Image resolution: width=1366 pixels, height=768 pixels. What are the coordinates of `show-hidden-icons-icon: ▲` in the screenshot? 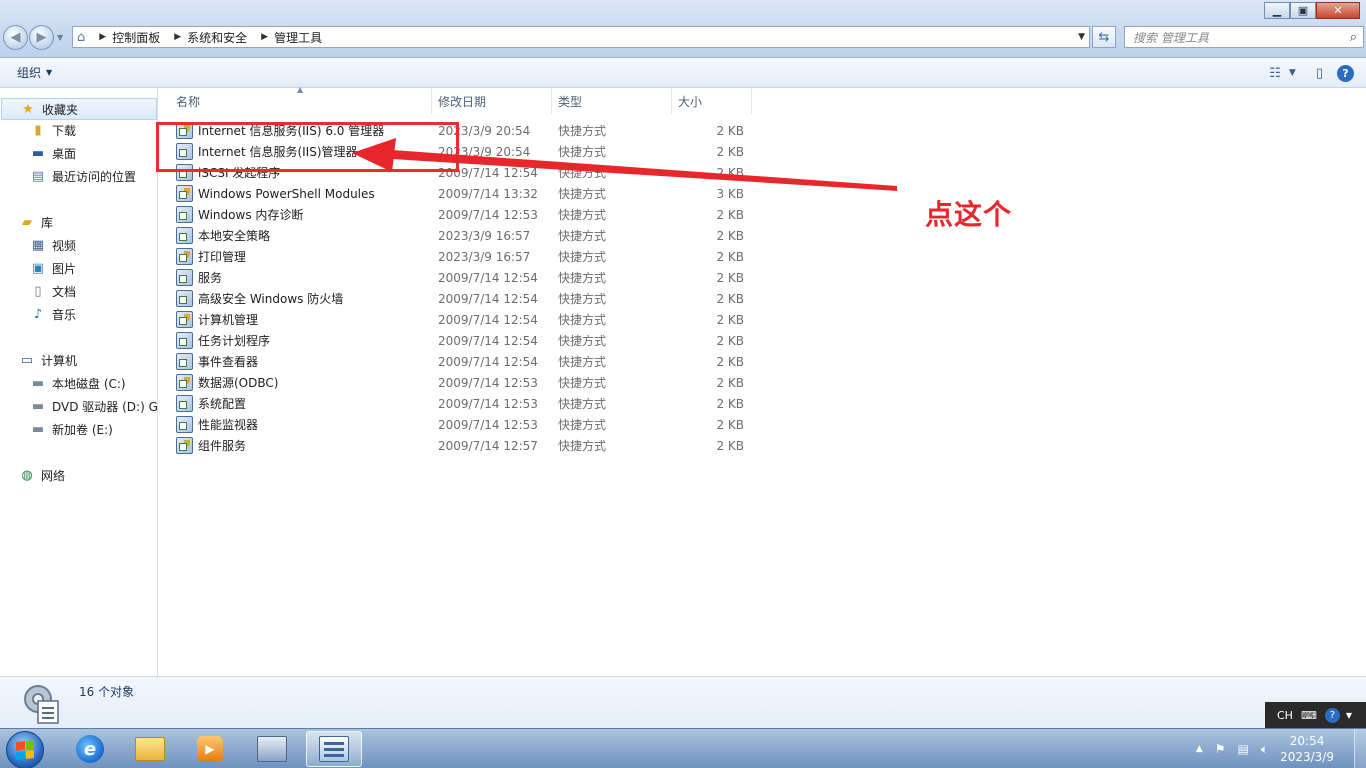 It's located at (1199, 749).